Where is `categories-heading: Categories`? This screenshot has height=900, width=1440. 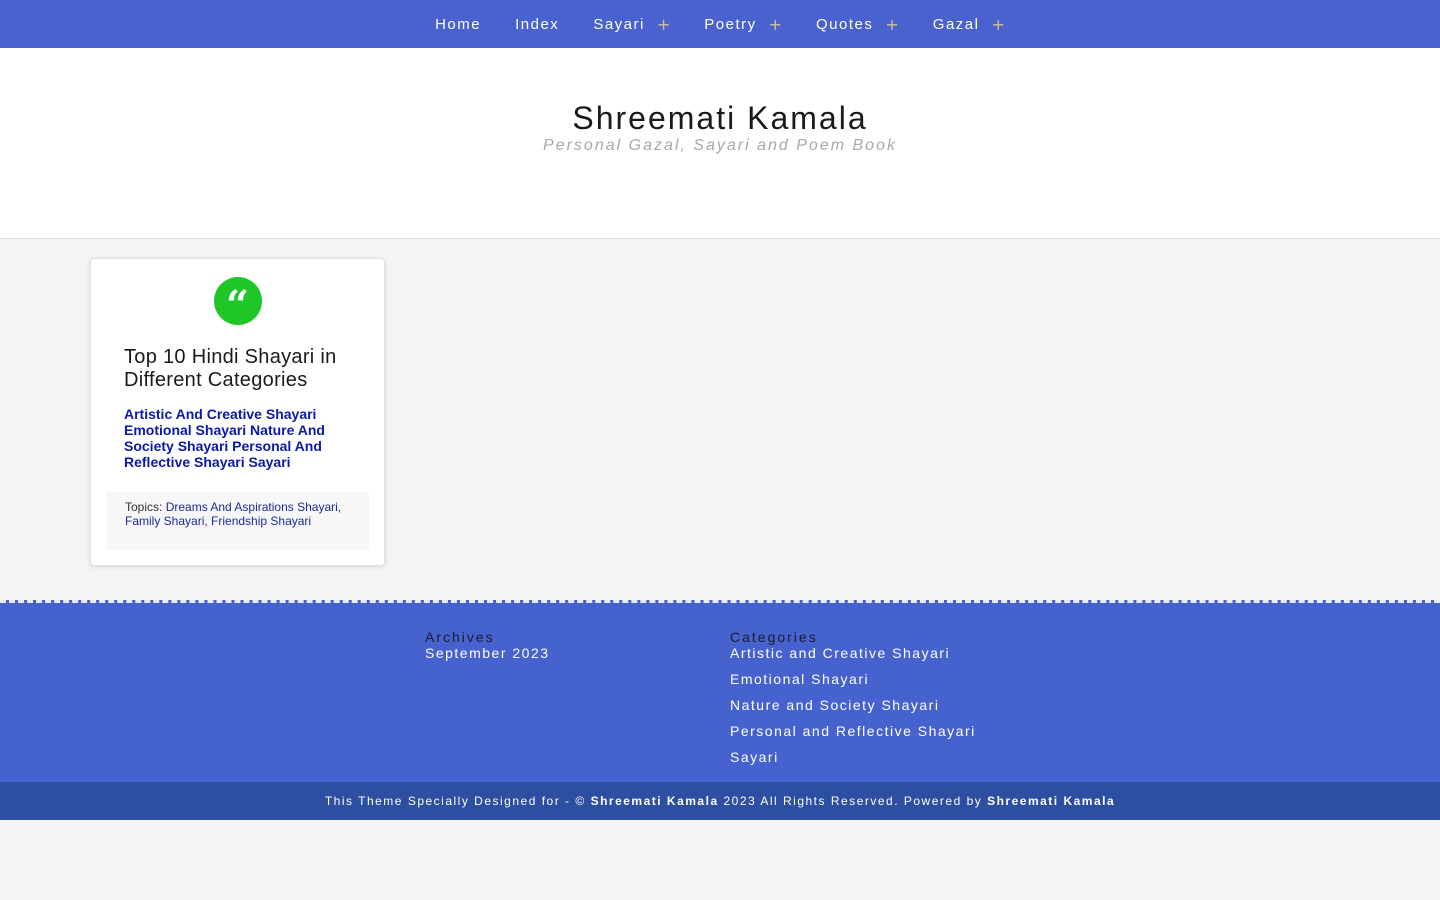 categories-heading: Categories is located at coordinates (774, 637).